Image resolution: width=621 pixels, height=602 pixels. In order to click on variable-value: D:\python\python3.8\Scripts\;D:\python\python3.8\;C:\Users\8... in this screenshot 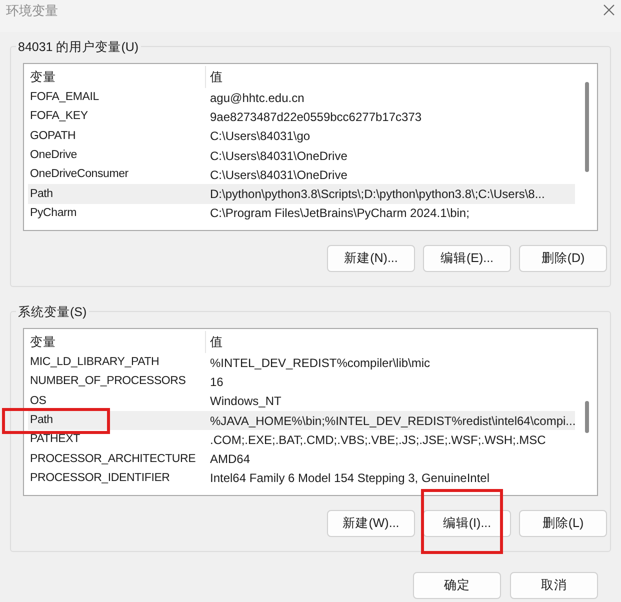, I will do `click(377, 195)`.